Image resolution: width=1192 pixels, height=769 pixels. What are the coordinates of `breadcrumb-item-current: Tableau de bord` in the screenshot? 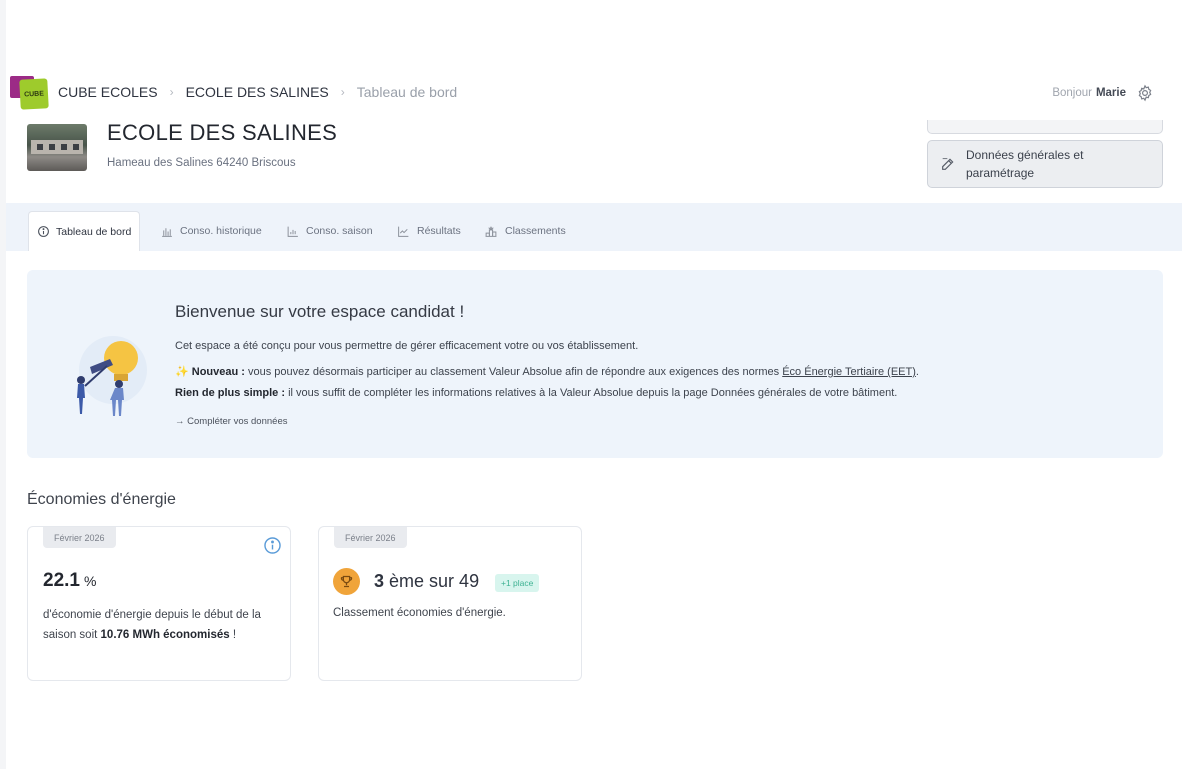 It's located at (407, 92).